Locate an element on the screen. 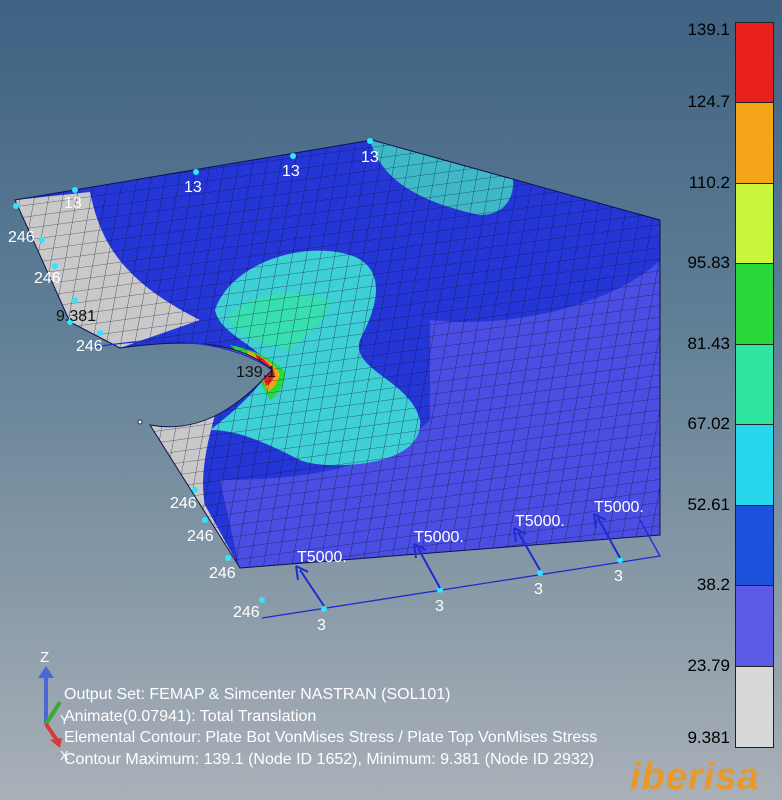 Image resolution: width=782 pixels, height=800 pixels. legend-value: 67.02 is located at coordinates (708, 424).